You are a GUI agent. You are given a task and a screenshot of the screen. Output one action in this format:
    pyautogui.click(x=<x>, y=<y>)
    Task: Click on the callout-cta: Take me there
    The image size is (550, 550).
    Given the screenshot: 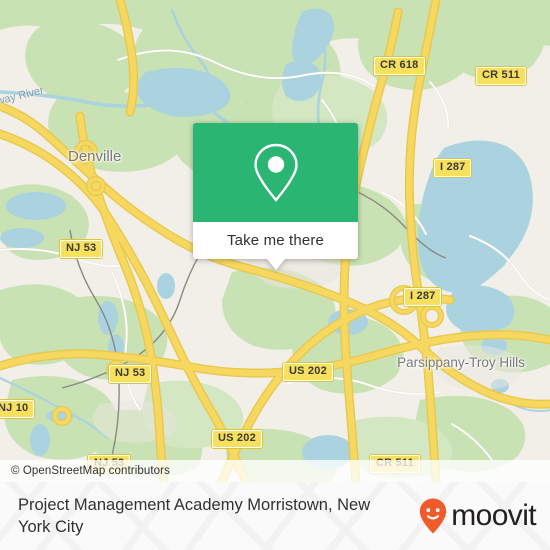 What is the action you would take?
    pyautogui.click(x=275, y=246)
    